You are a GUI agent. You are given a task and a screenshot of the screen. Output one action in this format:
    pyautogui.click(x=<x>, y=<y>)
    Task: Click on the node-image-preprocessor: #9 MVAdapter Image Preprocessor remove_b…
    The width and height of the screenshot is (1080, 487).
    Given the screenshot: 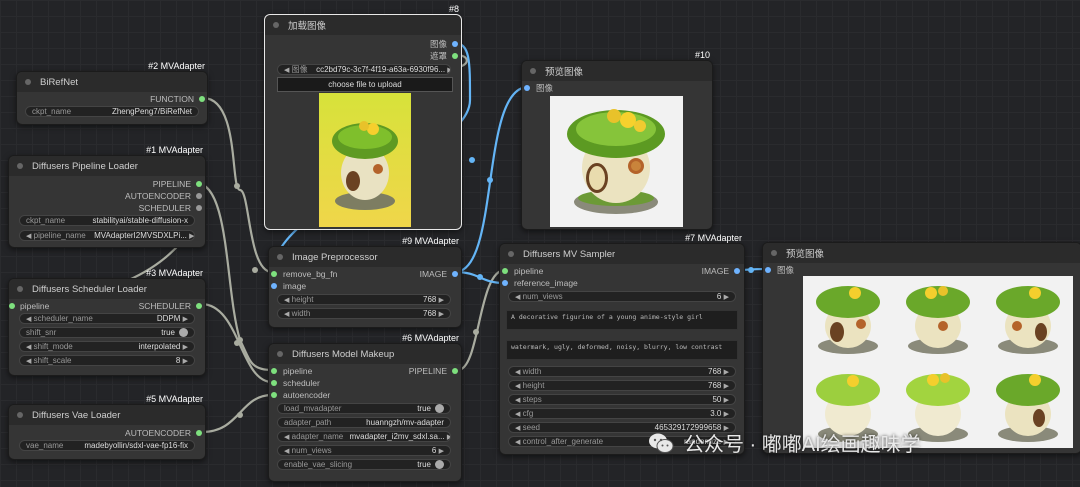 What is the action you would take?
    pyautogui.click(x=365, y=282)
    